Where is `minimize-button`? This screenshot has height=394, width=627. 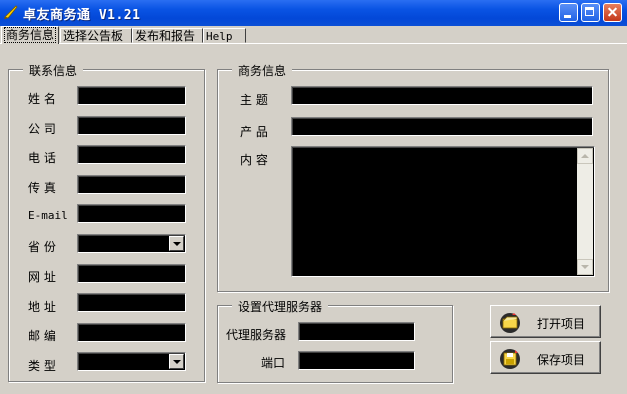 minimize-button is located at coordinates (568, 12).